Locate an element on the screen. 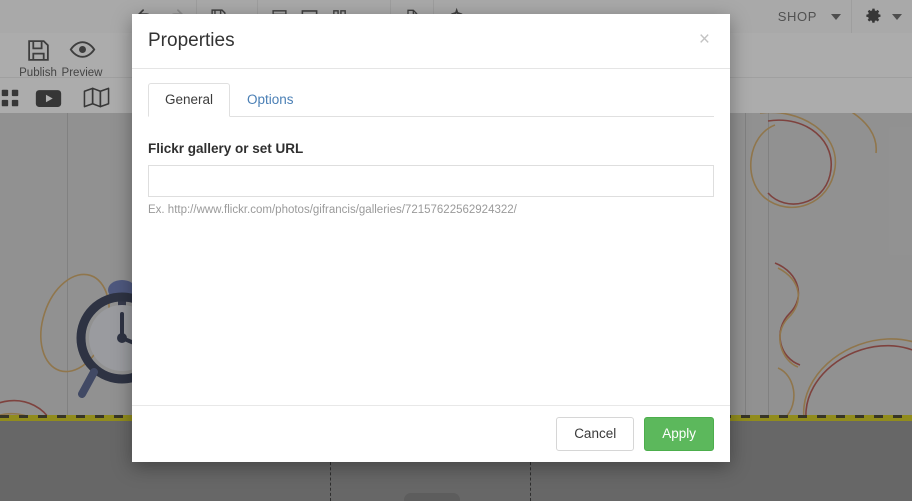 This screenshot has height=501, width=912. tab-general: General is located at coordinates (189, 100).